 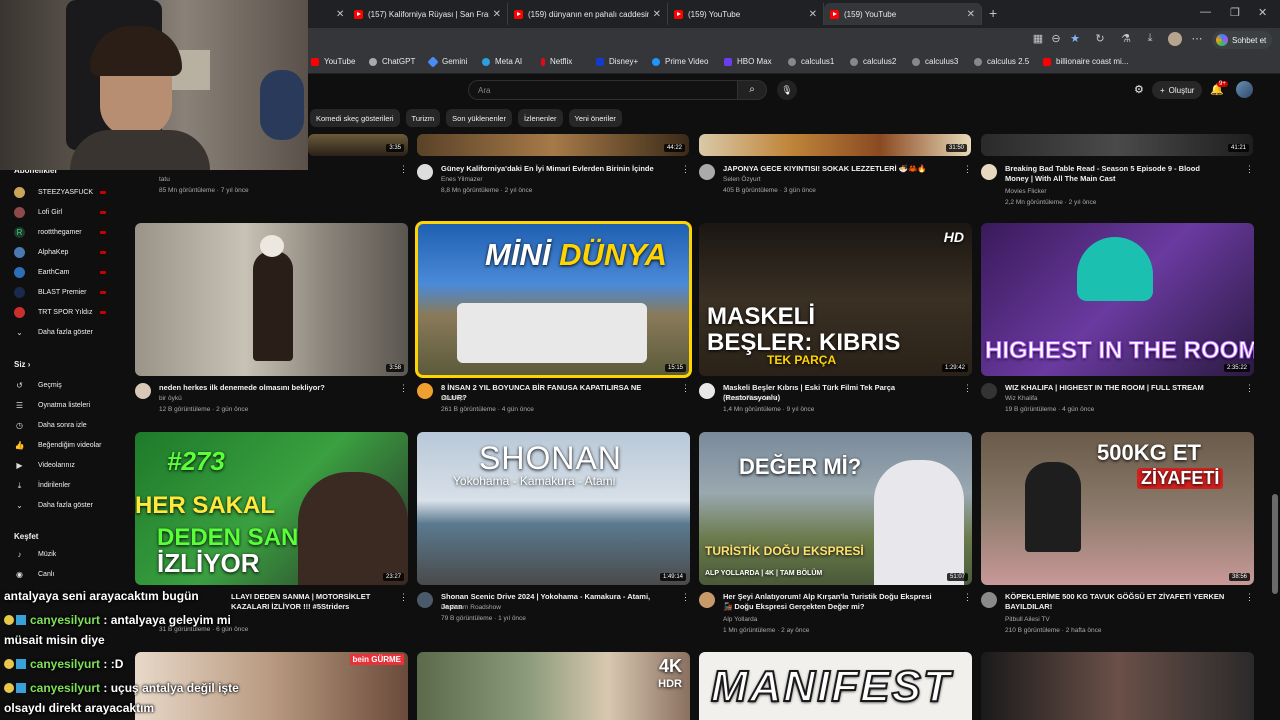 I want to click on you-heading: Siz ›, so click(x=22, y=364).